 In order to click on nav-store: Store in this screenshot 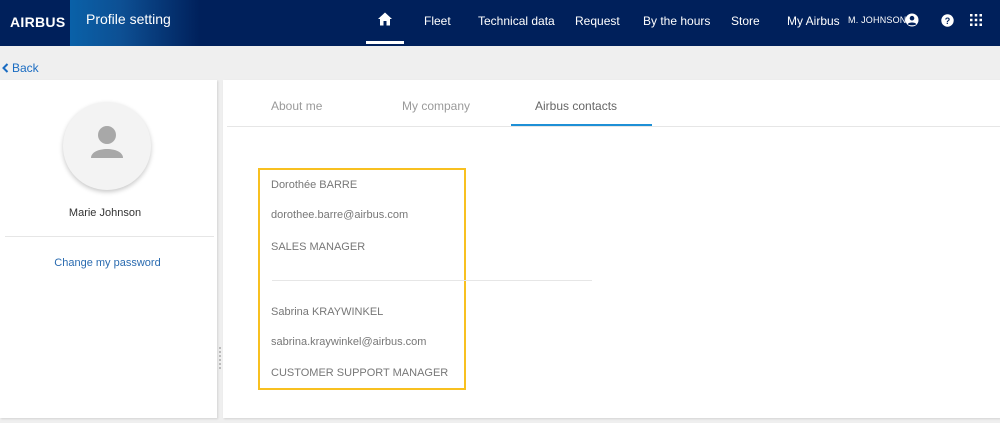, I will do `click(745, 21)`.